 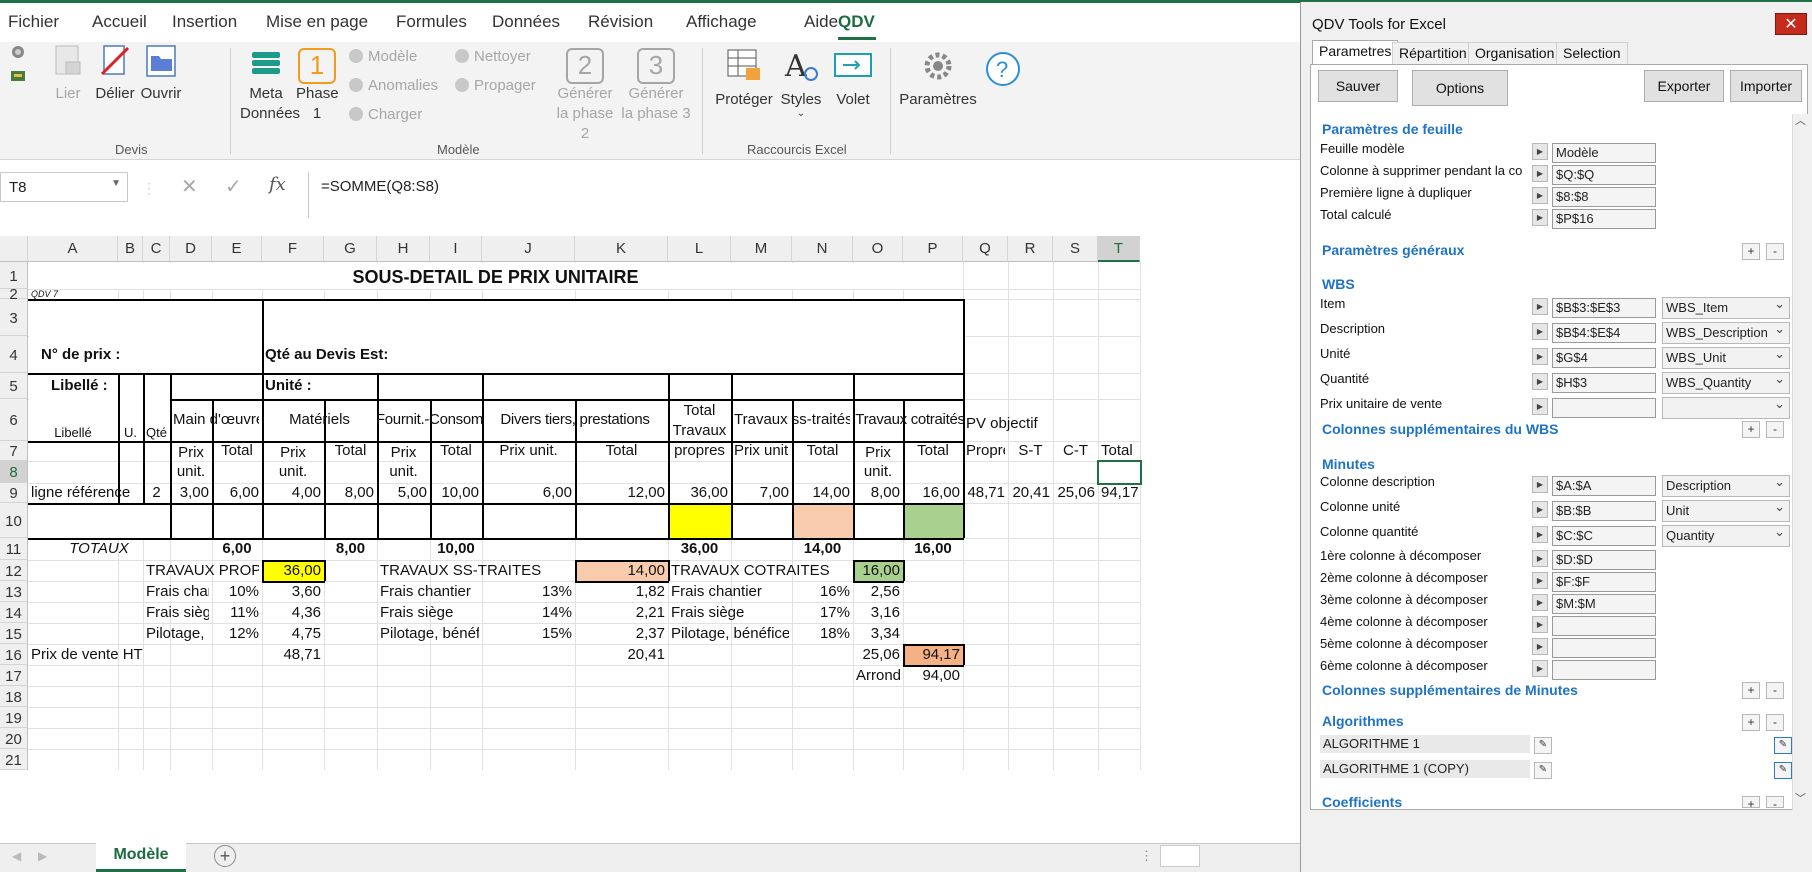 What do you see at coordinates (804, 195) in the screenshot?
I see `formula-input: =SOMME(Q8:S8)` at bounding box center [804, 195].